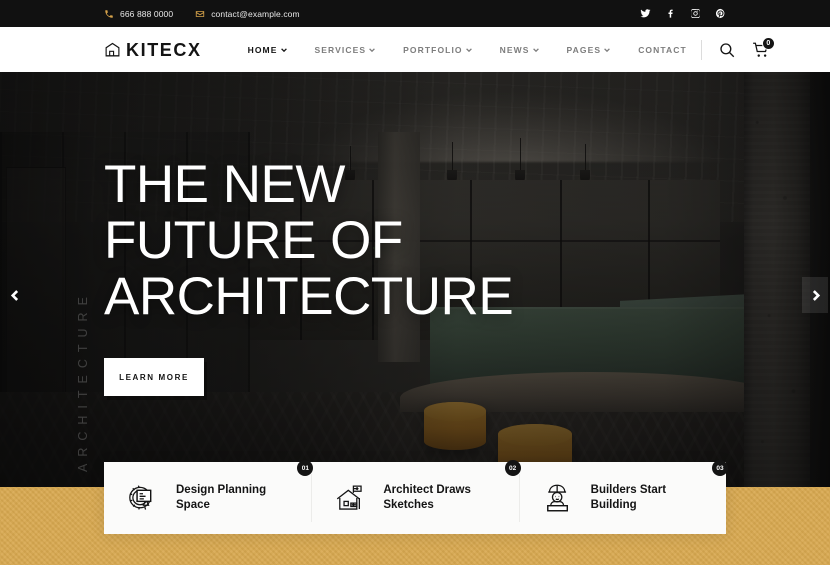 The height and width of the screenshot is (565, 830). Describe the element at coordinates (727, 50) in the screenshot. I see `search-icon` at that location.